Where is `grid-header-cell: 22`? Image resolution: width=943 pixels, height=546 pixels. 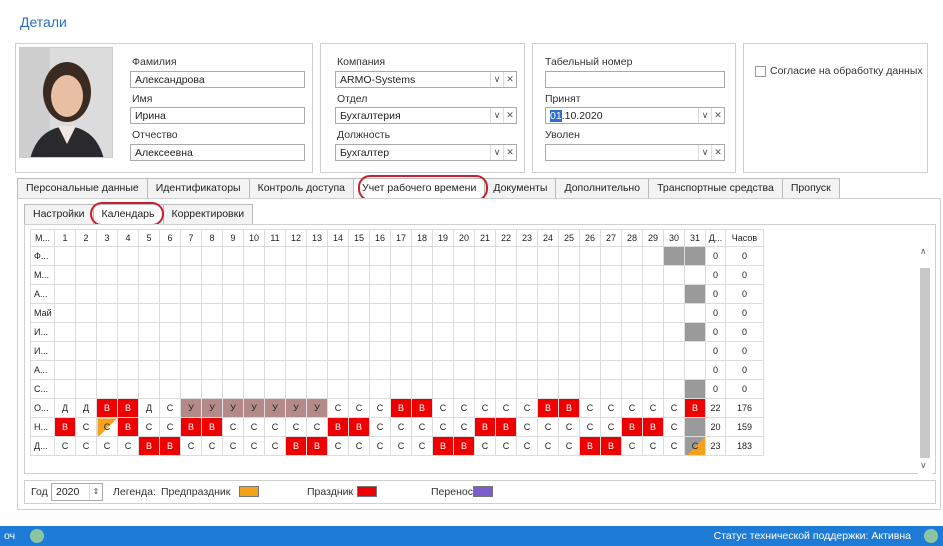
grid-header-cell: 22 is located at coordinates (506, 238).